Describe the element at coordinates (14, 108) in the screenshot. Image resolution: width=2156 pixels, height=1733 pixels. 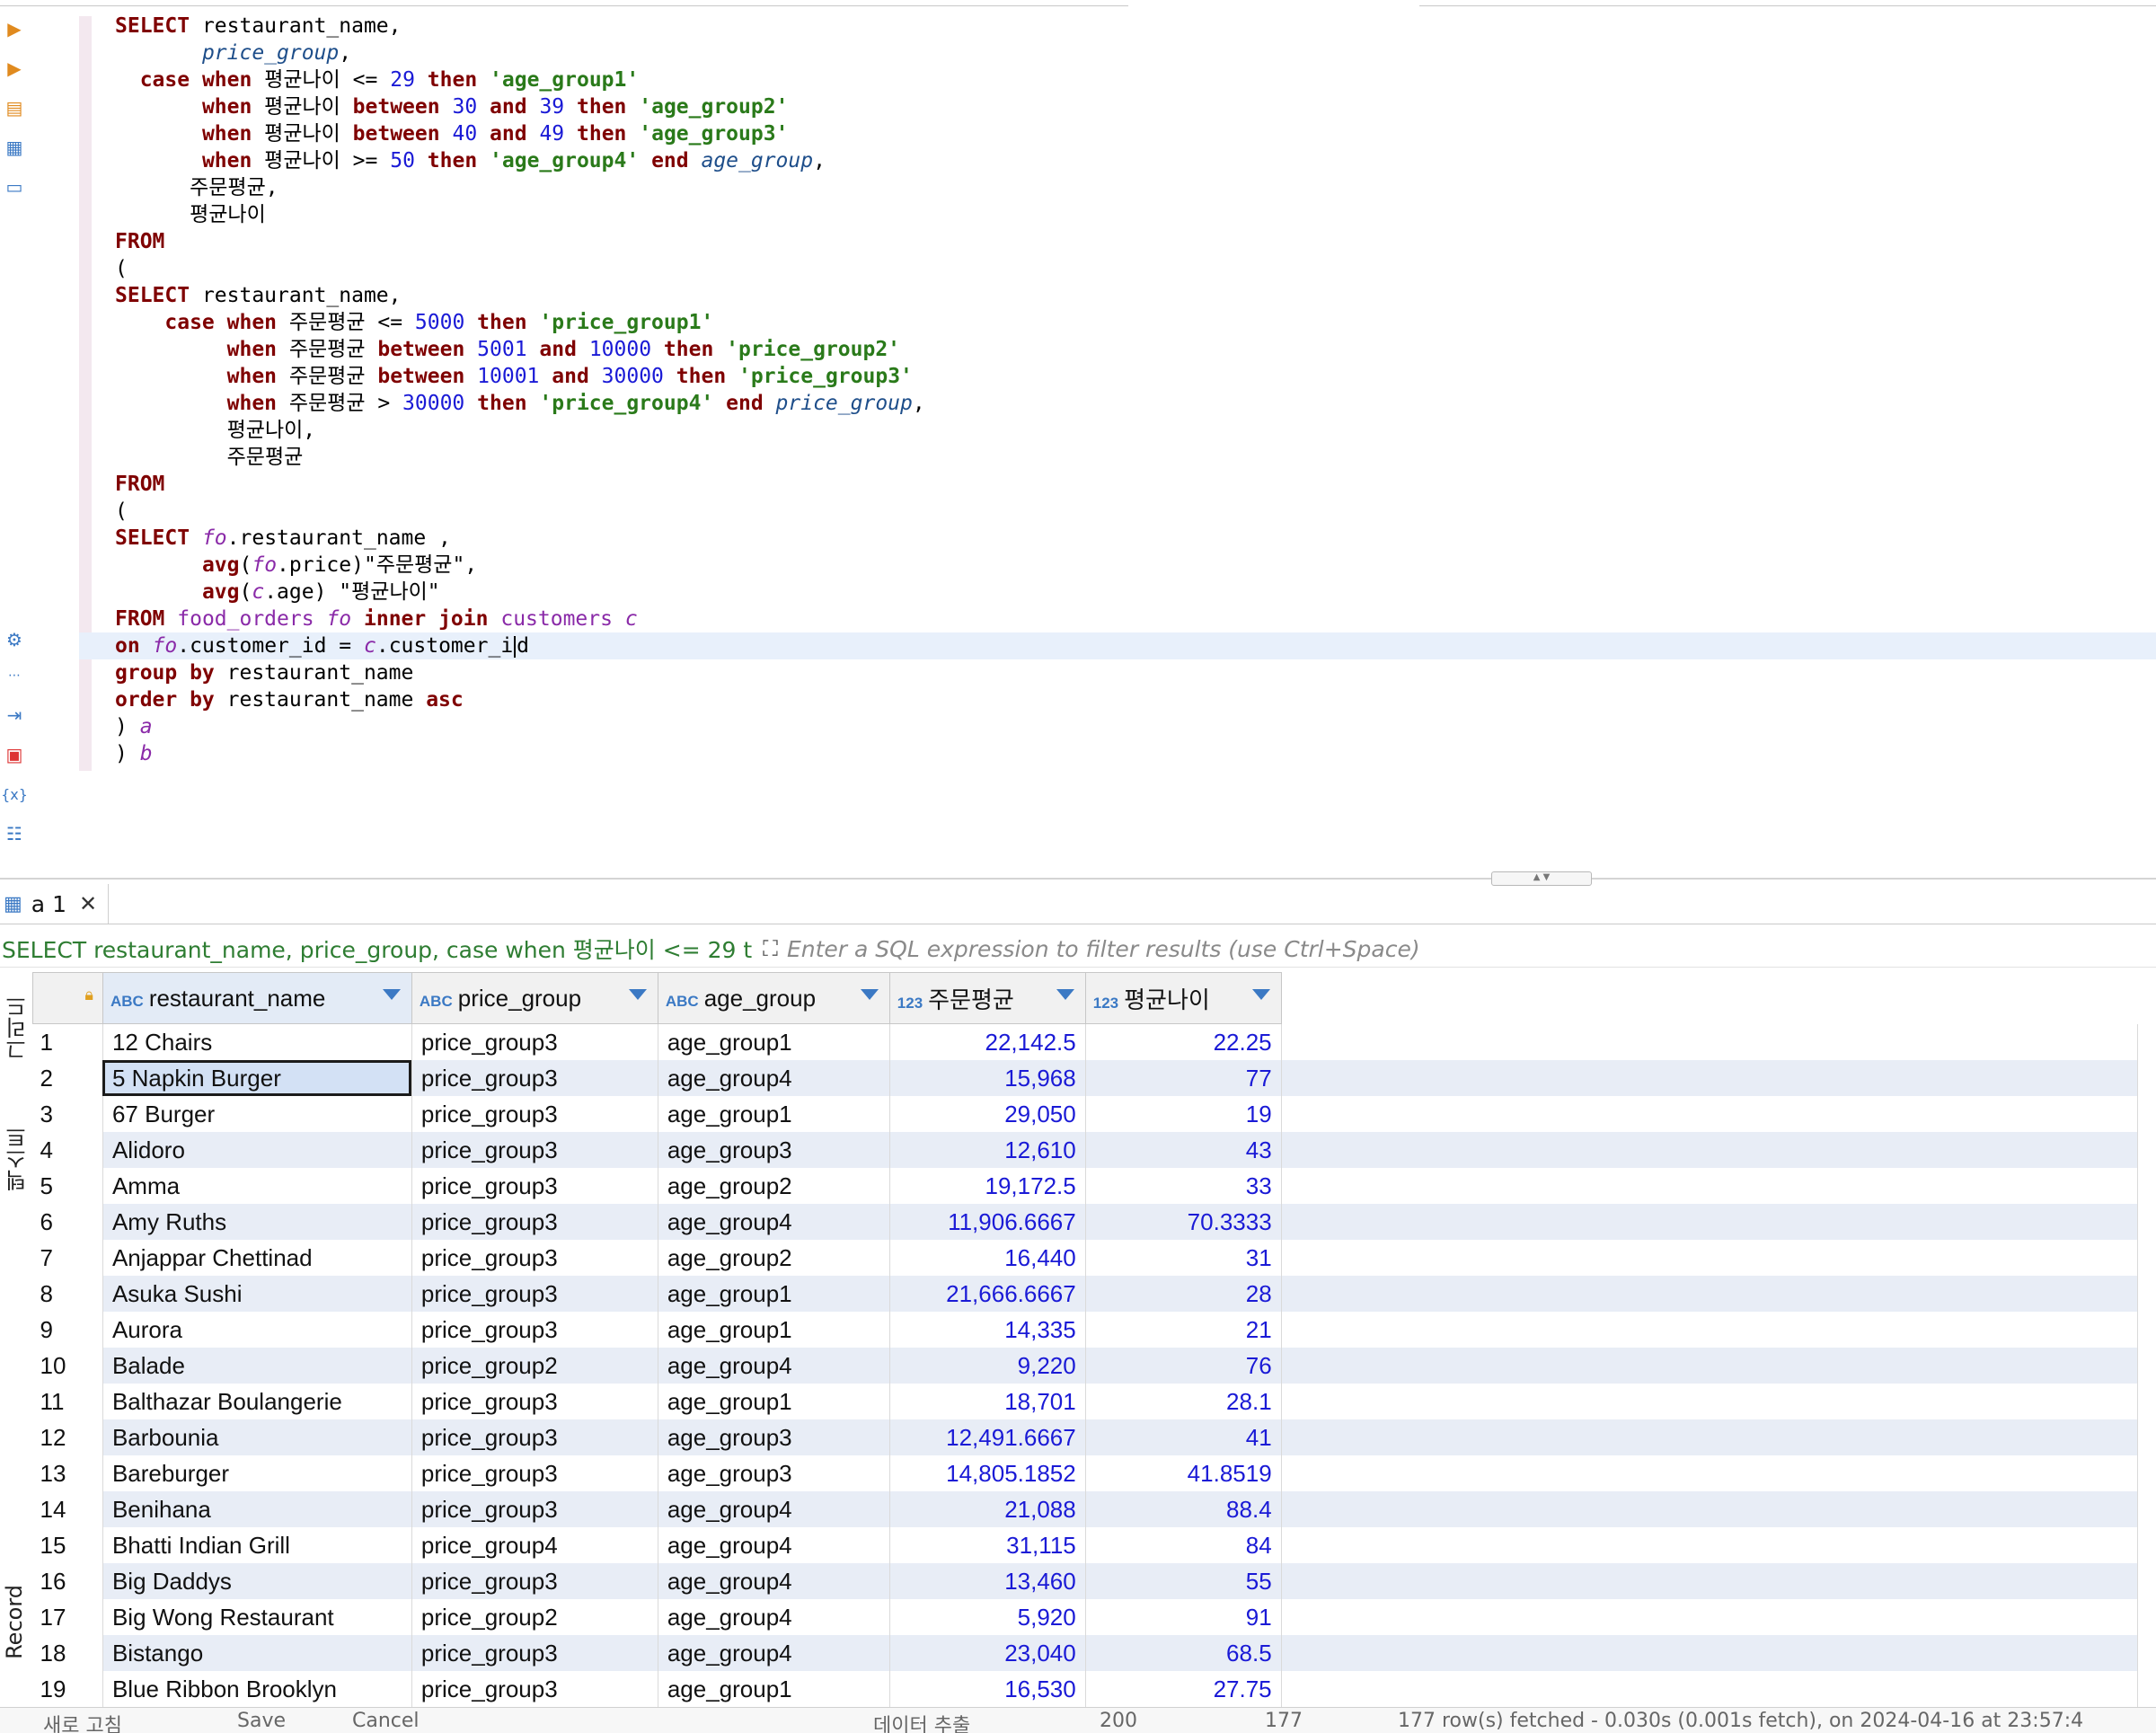
I see `execute-script-icon: ▤` at that location.